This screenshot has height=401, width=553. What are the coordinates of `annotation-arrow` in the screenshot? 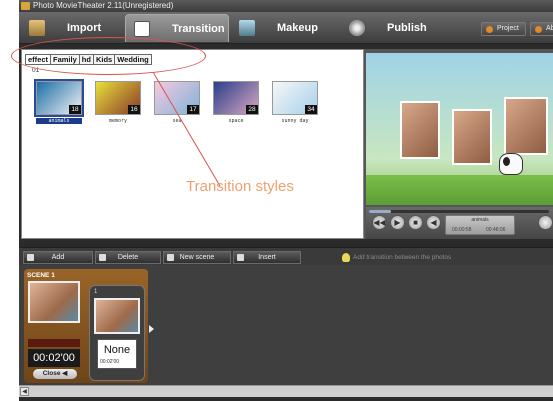 It's located at (186, 129).